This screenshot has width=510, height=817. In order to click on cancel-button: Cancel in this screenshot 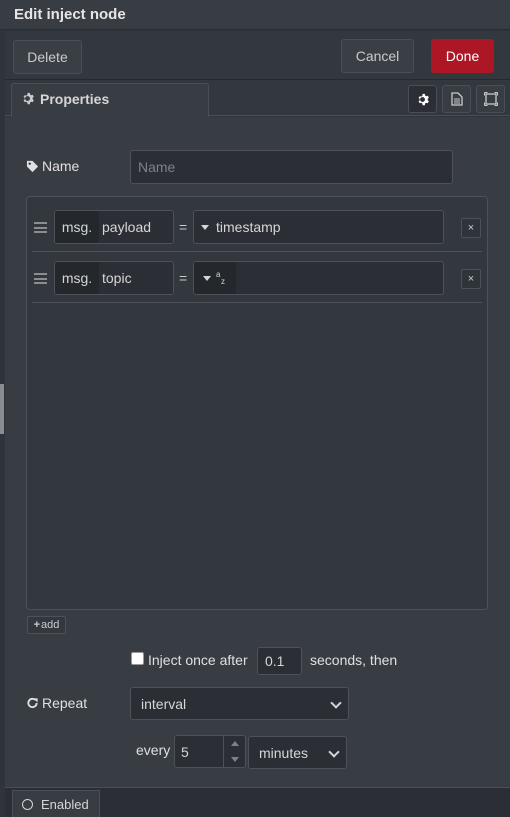, I will do `click(377, 56)`.